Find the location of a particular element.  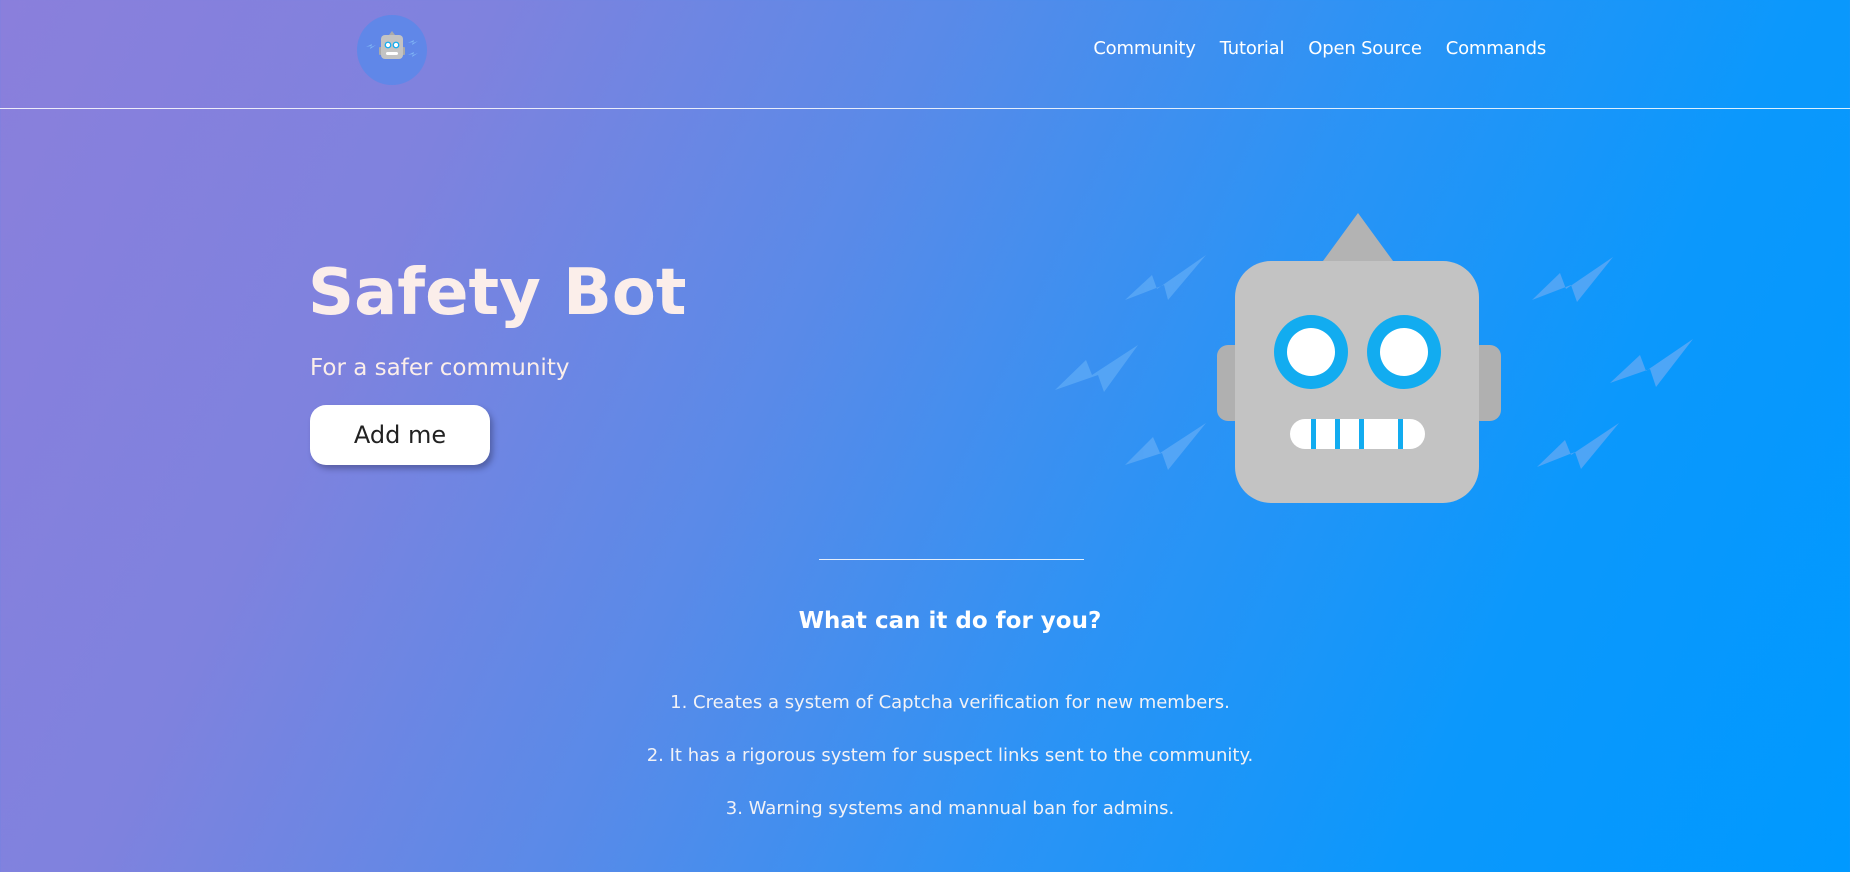

hero-subtitle: For a safer community is located at coordinates (440, 368).